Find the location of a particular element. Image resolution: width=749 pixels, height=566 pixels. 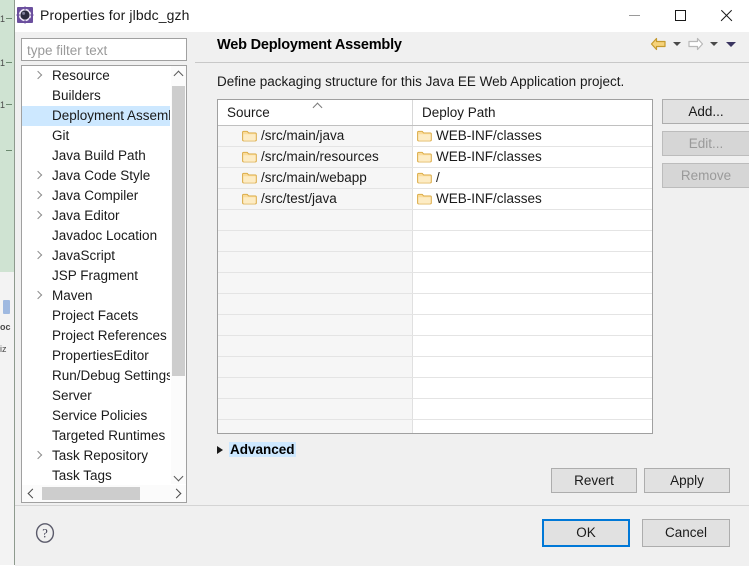

sidebar-item-git: Git is located at coordinates (97, 136).